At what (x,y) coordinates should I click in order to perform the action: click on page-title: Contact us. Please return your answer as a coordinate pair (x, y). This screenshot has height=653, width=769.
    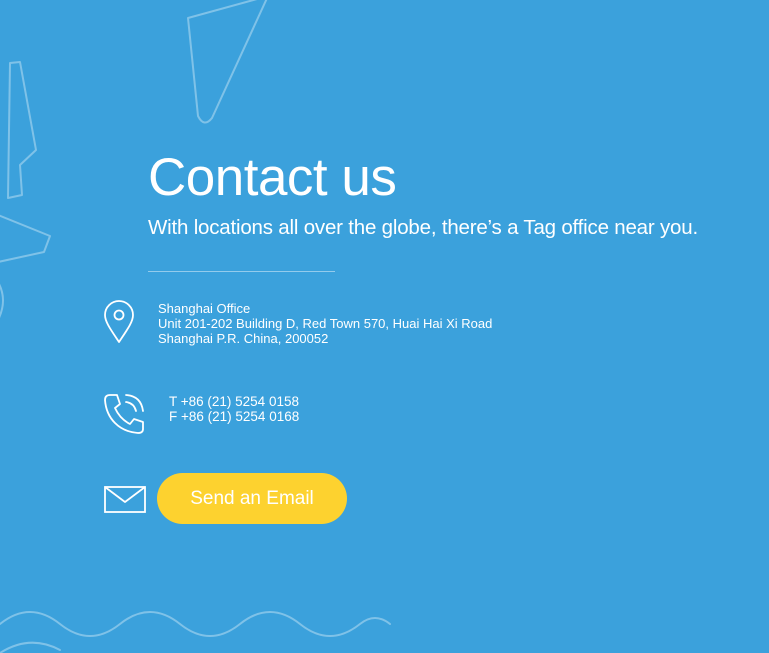
    Looking at the image, I should click on (272, 177).